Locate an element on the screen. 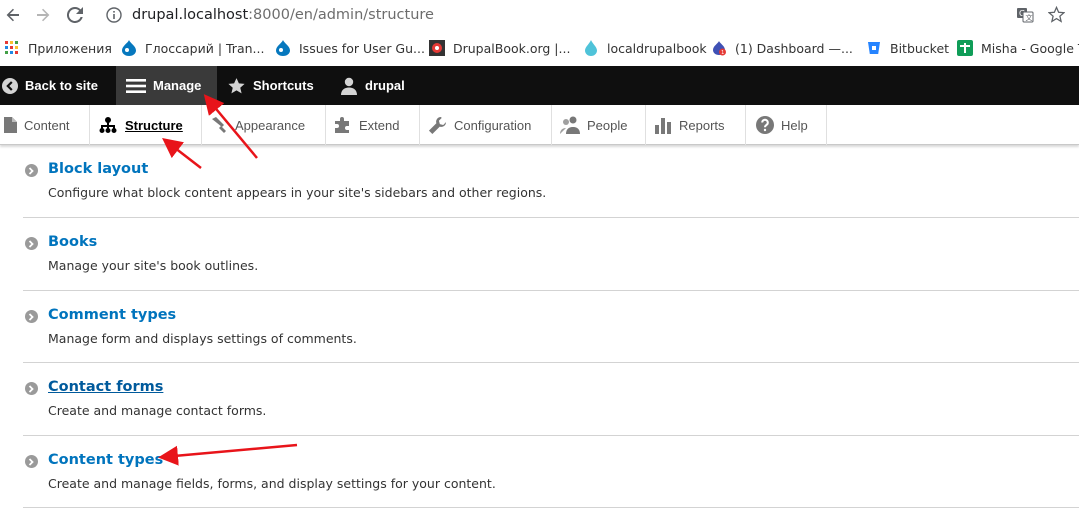  star-icon is located at coordinates (236, 85).